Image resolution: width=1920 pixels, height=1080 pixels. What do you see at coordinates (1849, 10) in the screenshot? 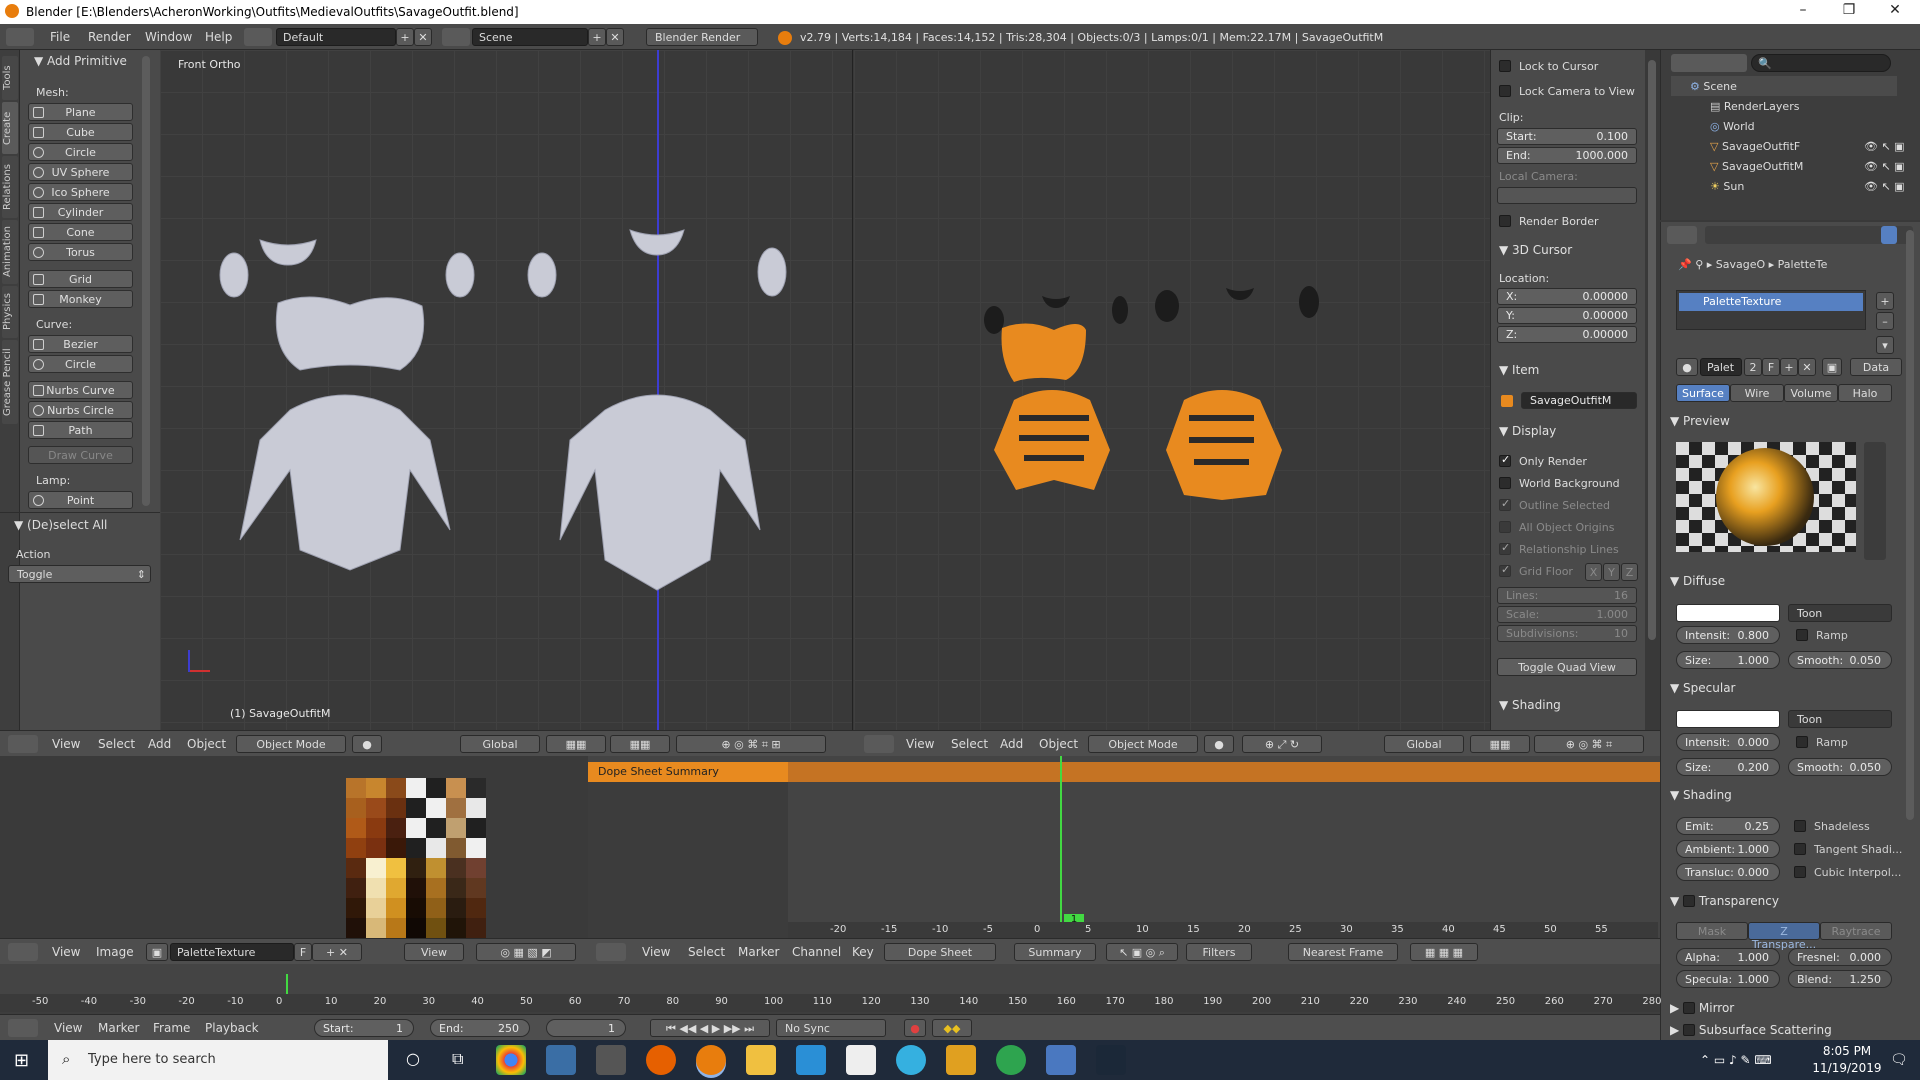
I see `maximize-button: ❐` at bounding box center [1849, 10].